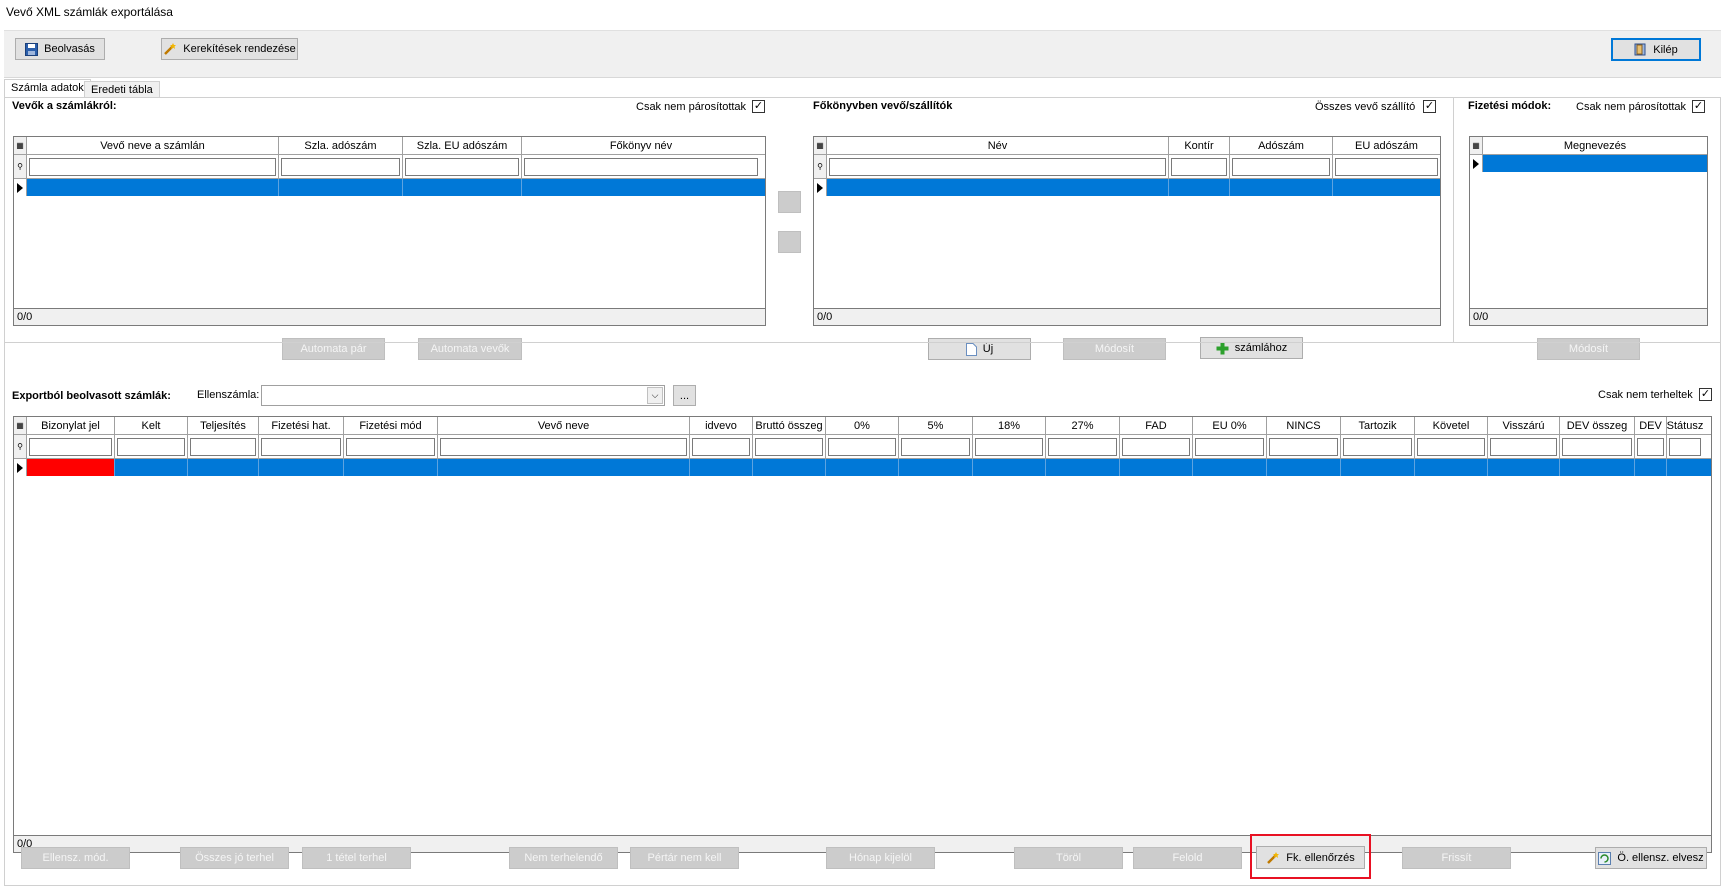  What do you see at coordinates (1378, 425) in the screenshot?
I see `col-header: Tartozik` at bounding box center [1378, 425].